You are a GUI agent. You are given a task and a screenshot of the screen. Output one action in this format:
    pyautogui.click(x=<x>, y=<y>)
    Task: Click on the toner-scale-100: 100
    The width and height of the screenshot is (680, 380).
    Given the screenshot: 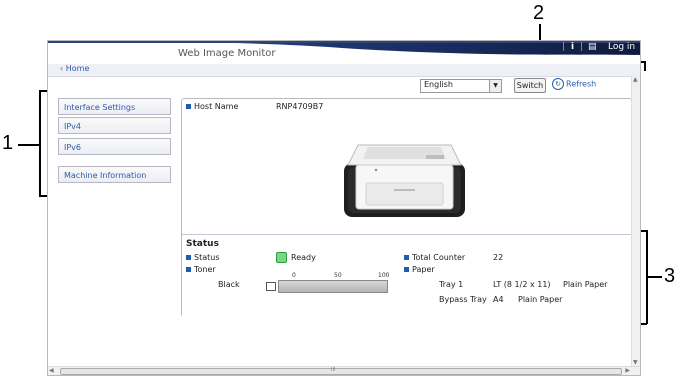 What is the action you would take?
    pyautogui.click(x=384, y=275)
    